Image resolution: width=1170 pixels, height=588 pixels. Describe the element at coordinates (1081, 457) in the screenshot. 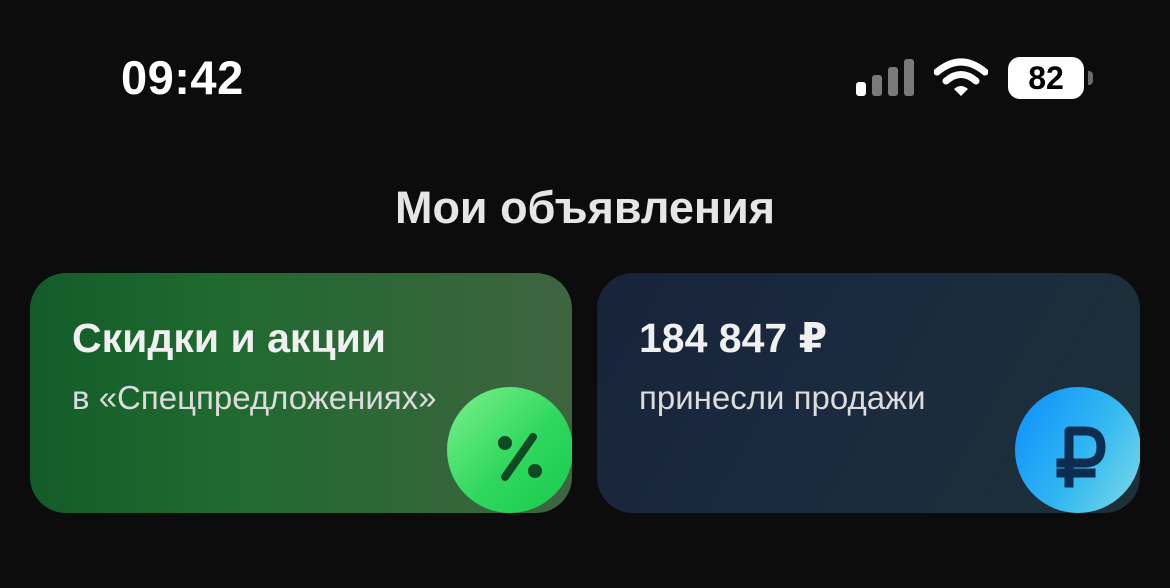

I see `ruble-icon` at that location.